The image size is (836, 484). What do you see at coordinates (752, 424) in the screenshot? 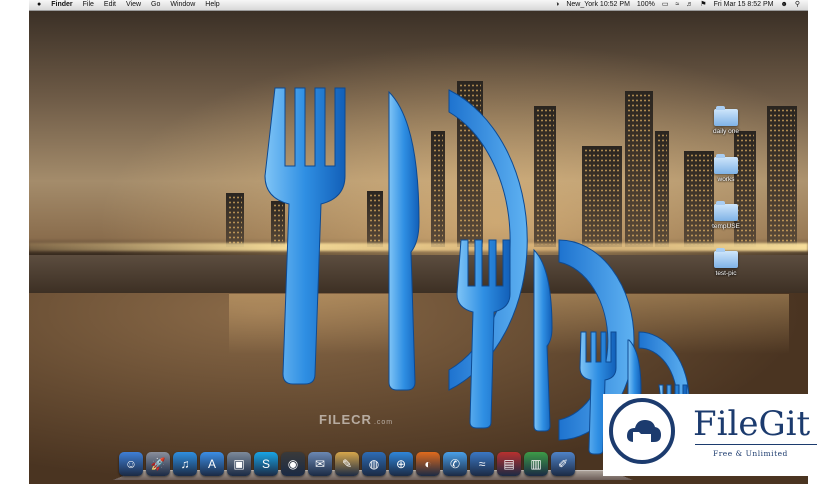
I see `filegit-name: FileGit` at bounding box center [752, 424].